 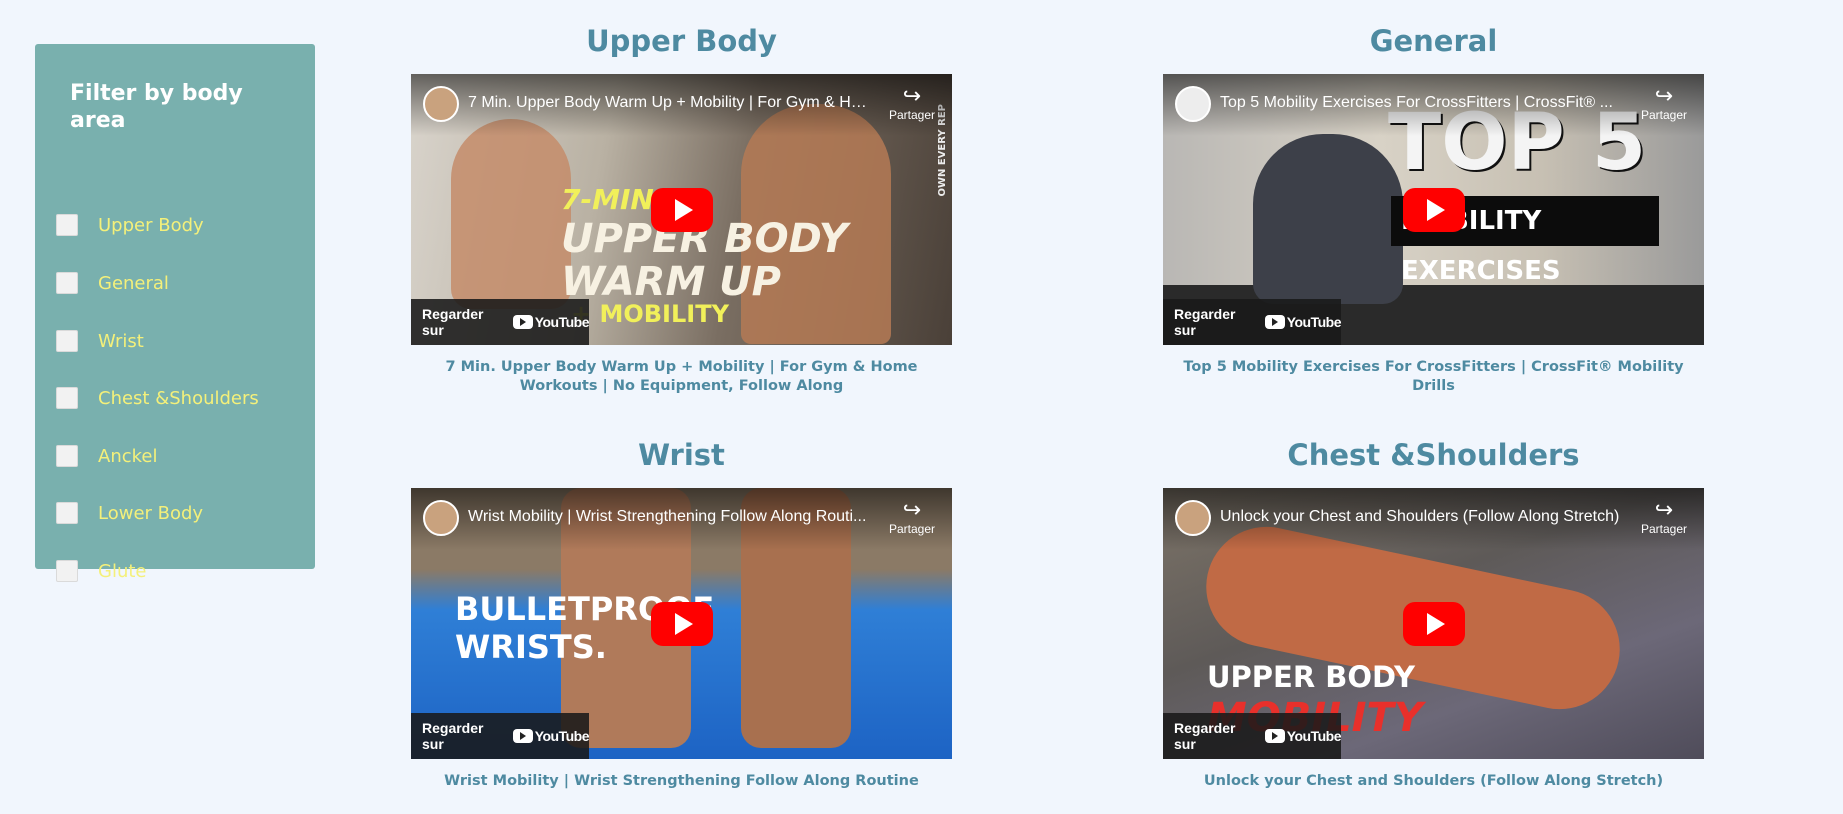 What do you see at coordinates (178, 398) in the screenshot?
I see `filter-label: Chest &Shoulders` at bounding box center [178, 398].